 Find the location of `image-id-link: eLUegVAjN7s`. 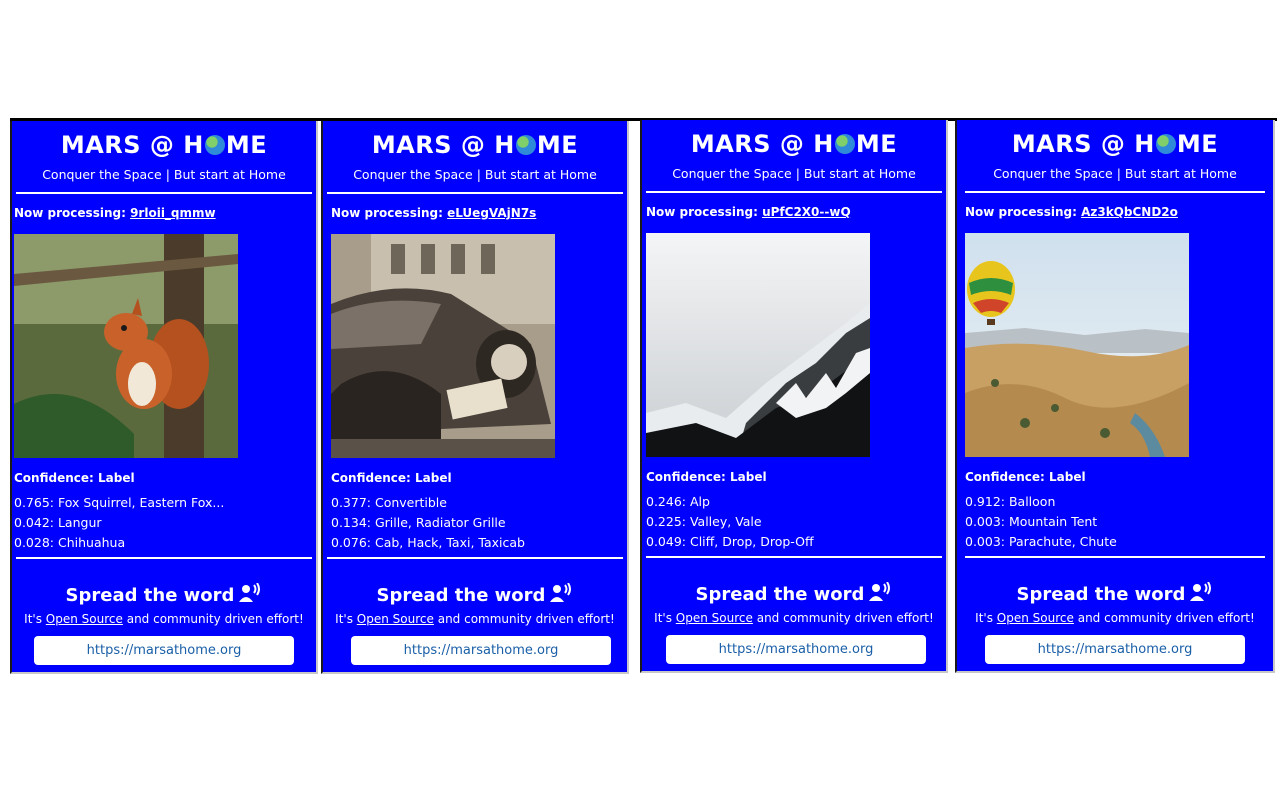

image-id-link: eLUegVAjN7s is located at coordinates (491, 213).